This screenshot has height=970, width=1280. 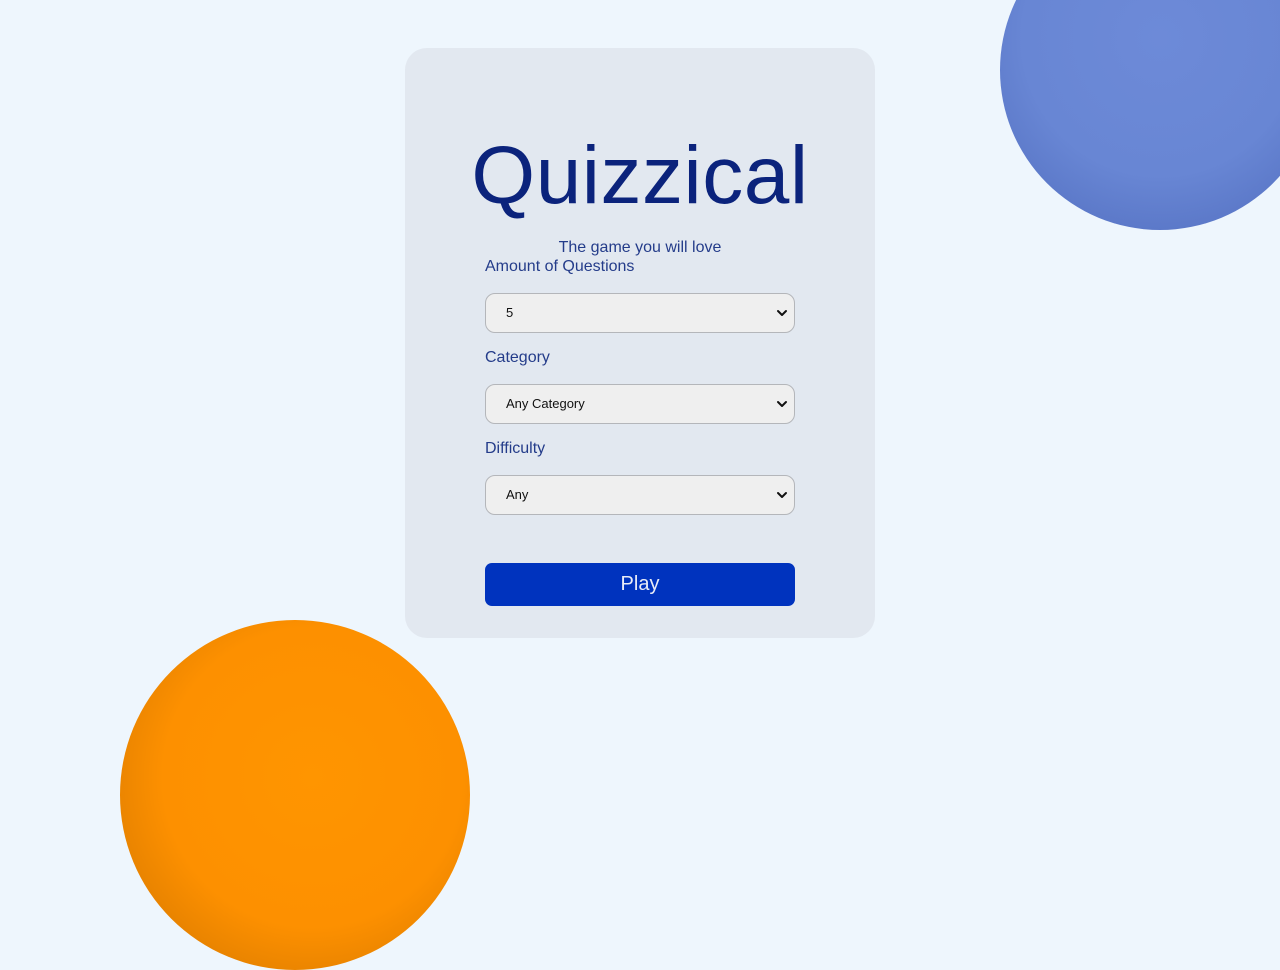 What do you see at coordinates (640, 175) in the screenshot?
I see `app-title: Quizzical` at bounding box center [640, 175].